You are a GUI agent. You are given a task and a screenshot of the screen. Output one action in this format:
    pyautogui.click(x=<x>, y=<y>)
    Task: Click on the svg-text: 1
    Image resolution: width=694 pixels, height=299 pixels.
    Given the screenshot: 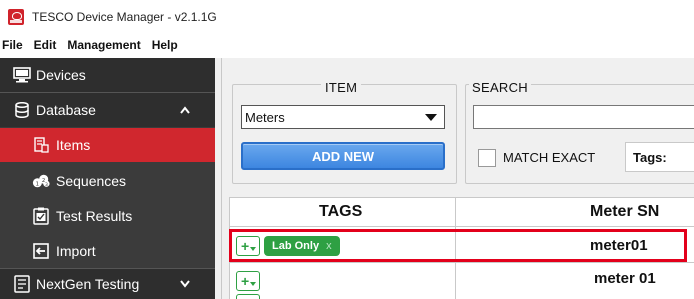 What is the action you would take?
    pyautogui.click(x=37, y=185)
    